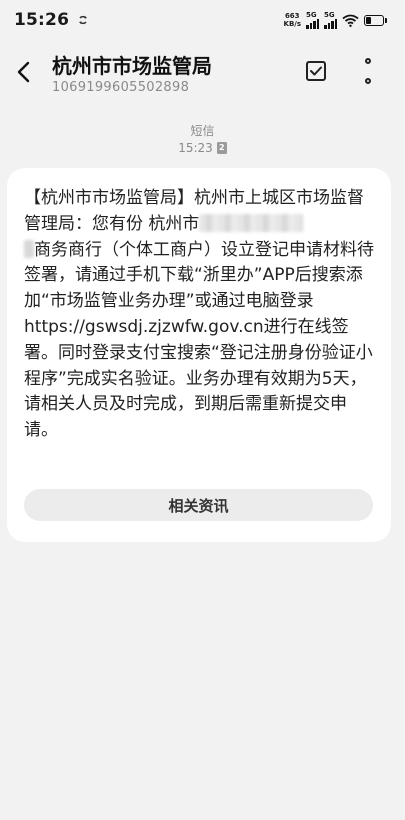 This screenshot has height=820, width=405. I want to click on status-time: 15:26, so click(42, 20).